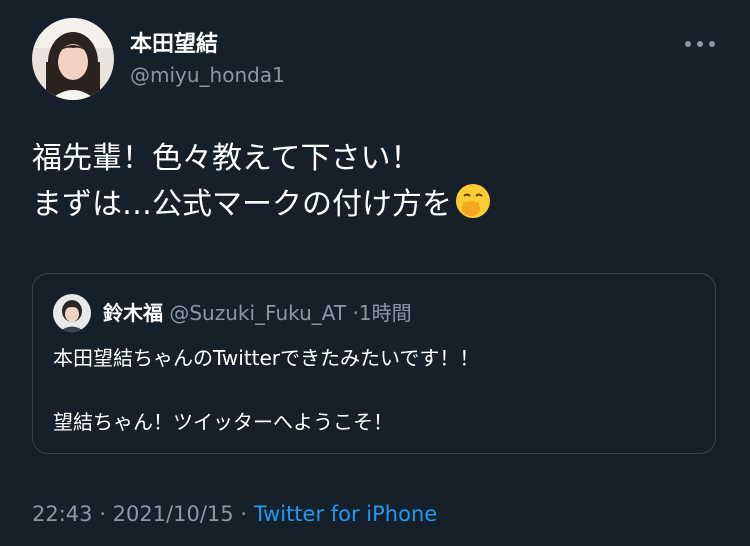  Describe the element at coordinates (174, 45) in the screenshot. I see `author-display-name: 本田望結` at that location.